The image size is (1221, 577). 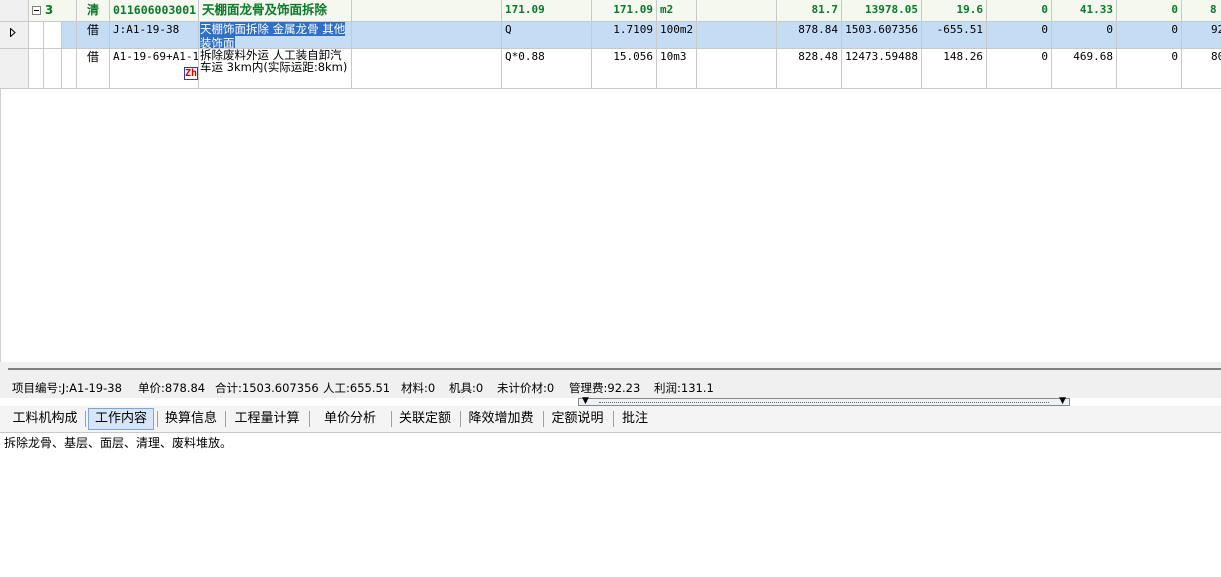 I want to click on qty-expr-cell: 171.09, so click(x=547, y=11).